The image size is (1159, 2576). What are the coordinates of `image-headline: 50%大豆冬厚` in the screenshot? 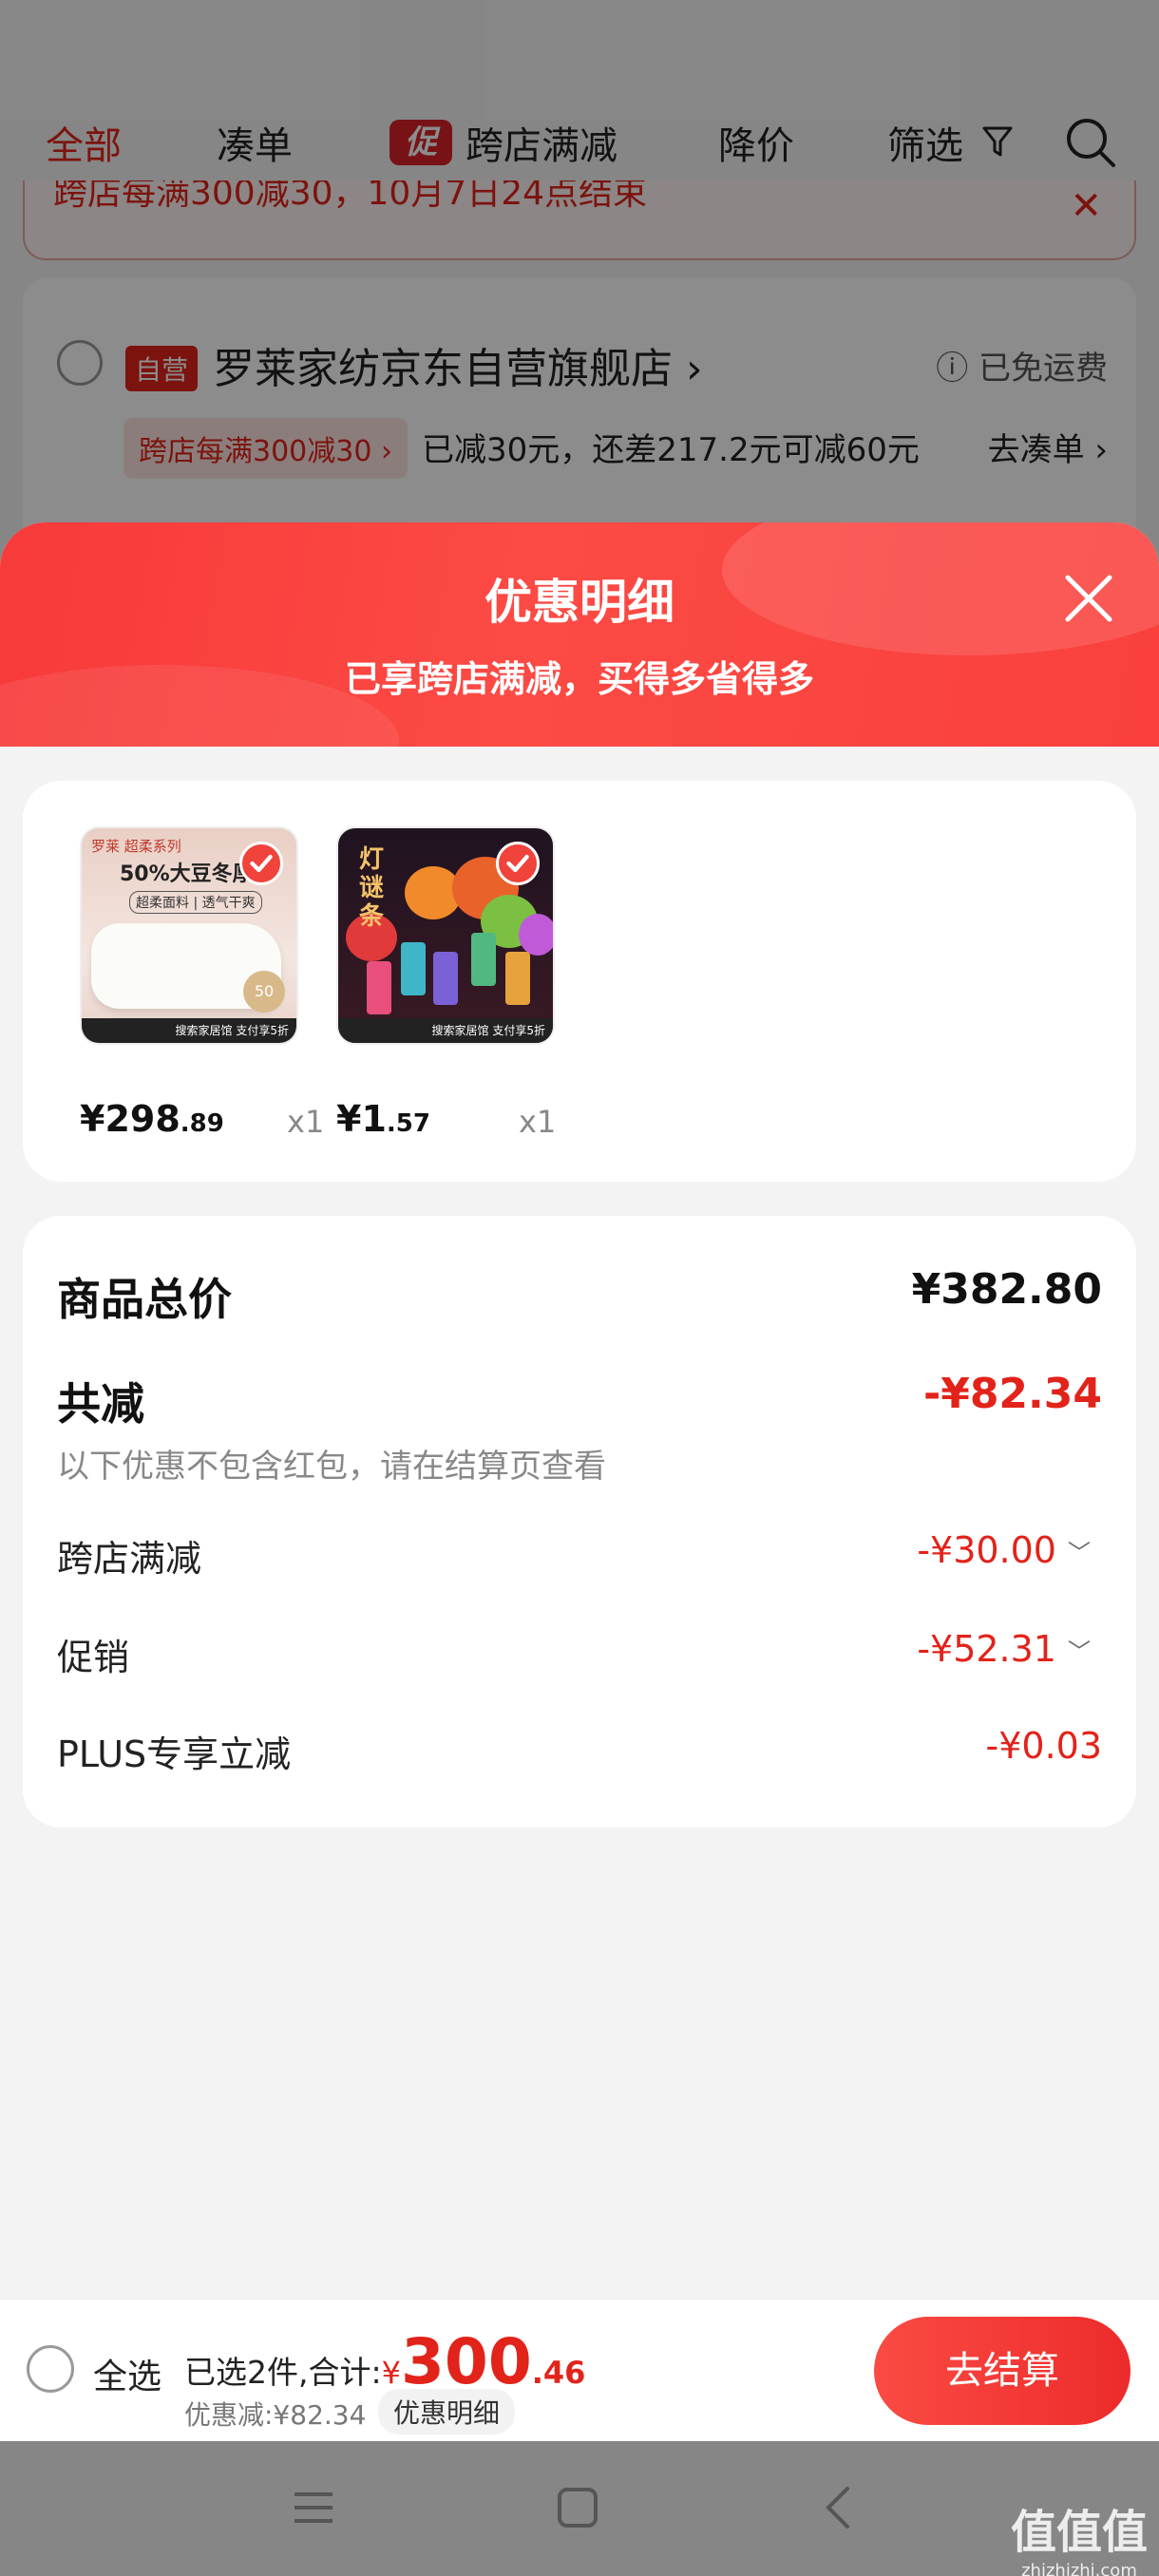 It's located at (187, 874).